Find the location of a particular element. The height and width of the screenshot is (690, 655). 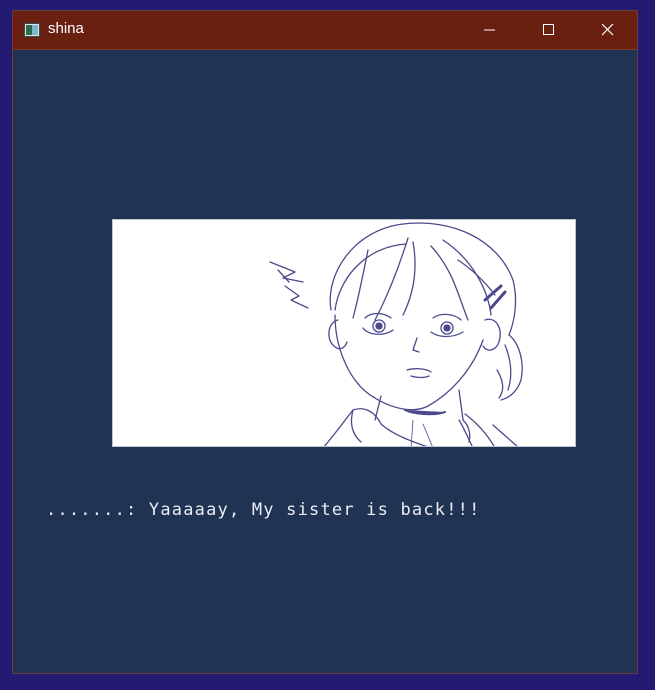

dialogue-text: Yaaaaay, My sister is back!!! is located at coordinates (314, 510).